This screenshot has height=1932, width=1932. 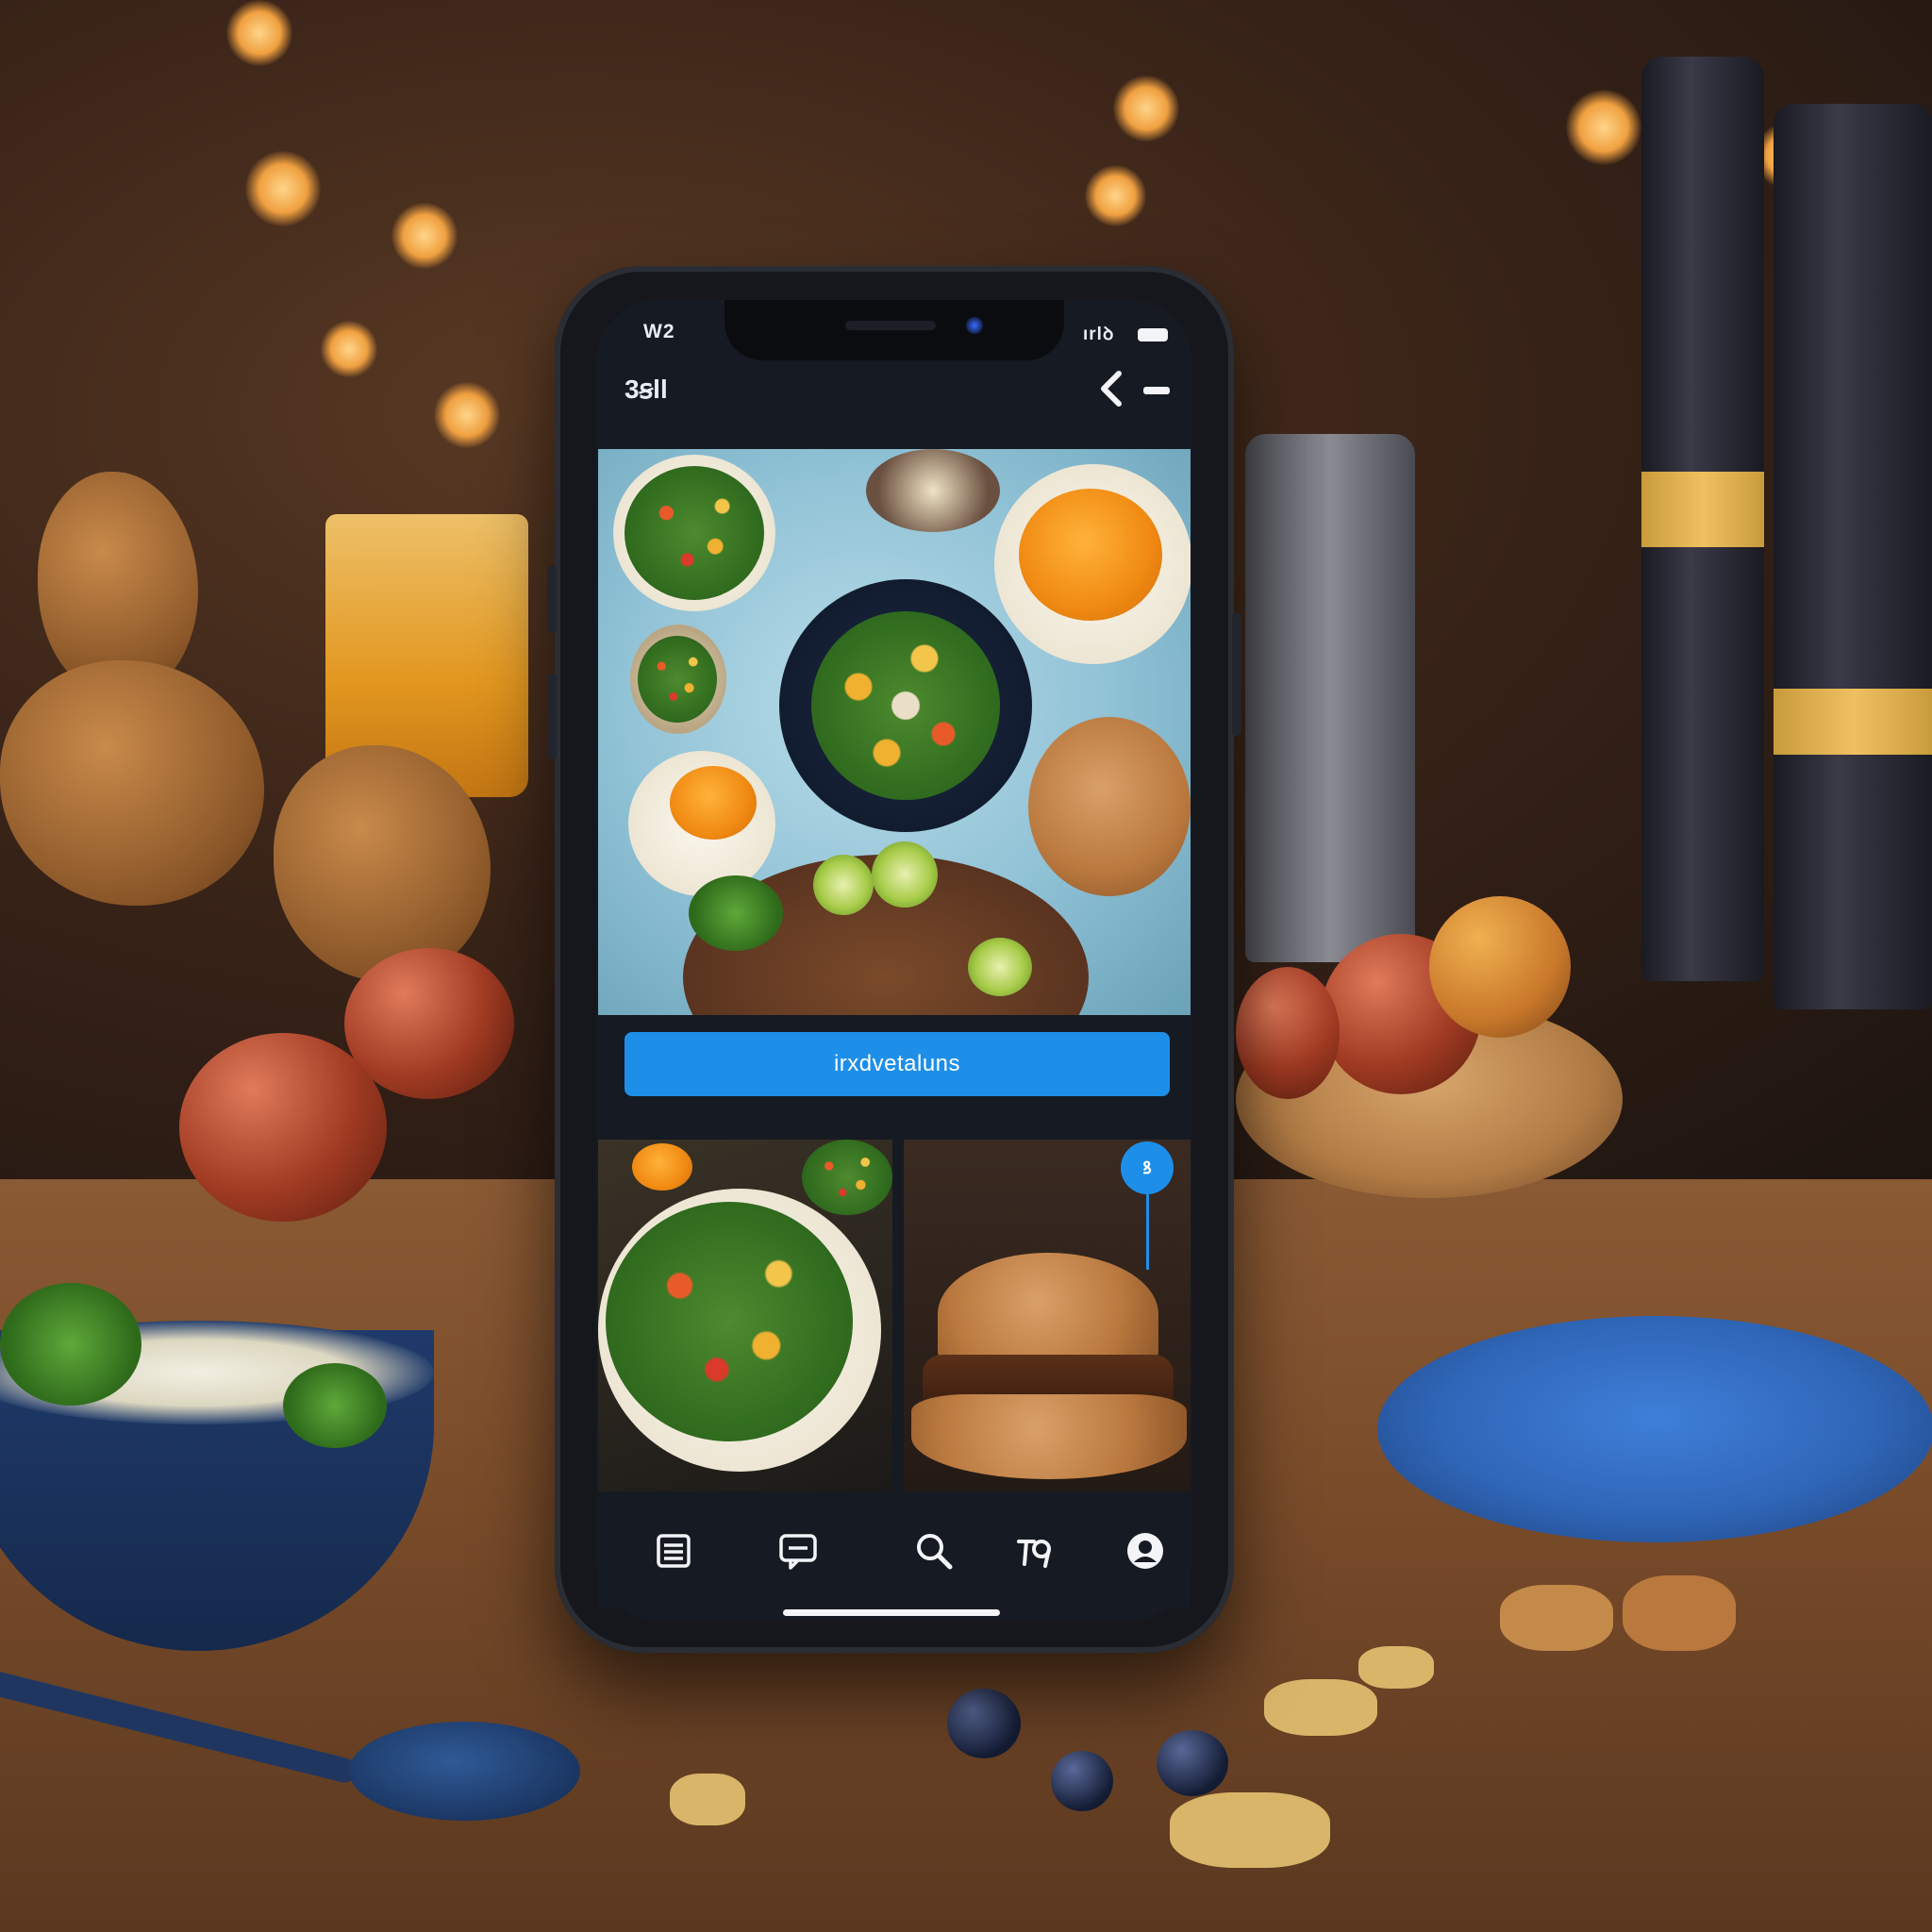 What do you see at coordinates (933, 490) in the screenshot?
I see `bowl` at bounding box center [933, 490].